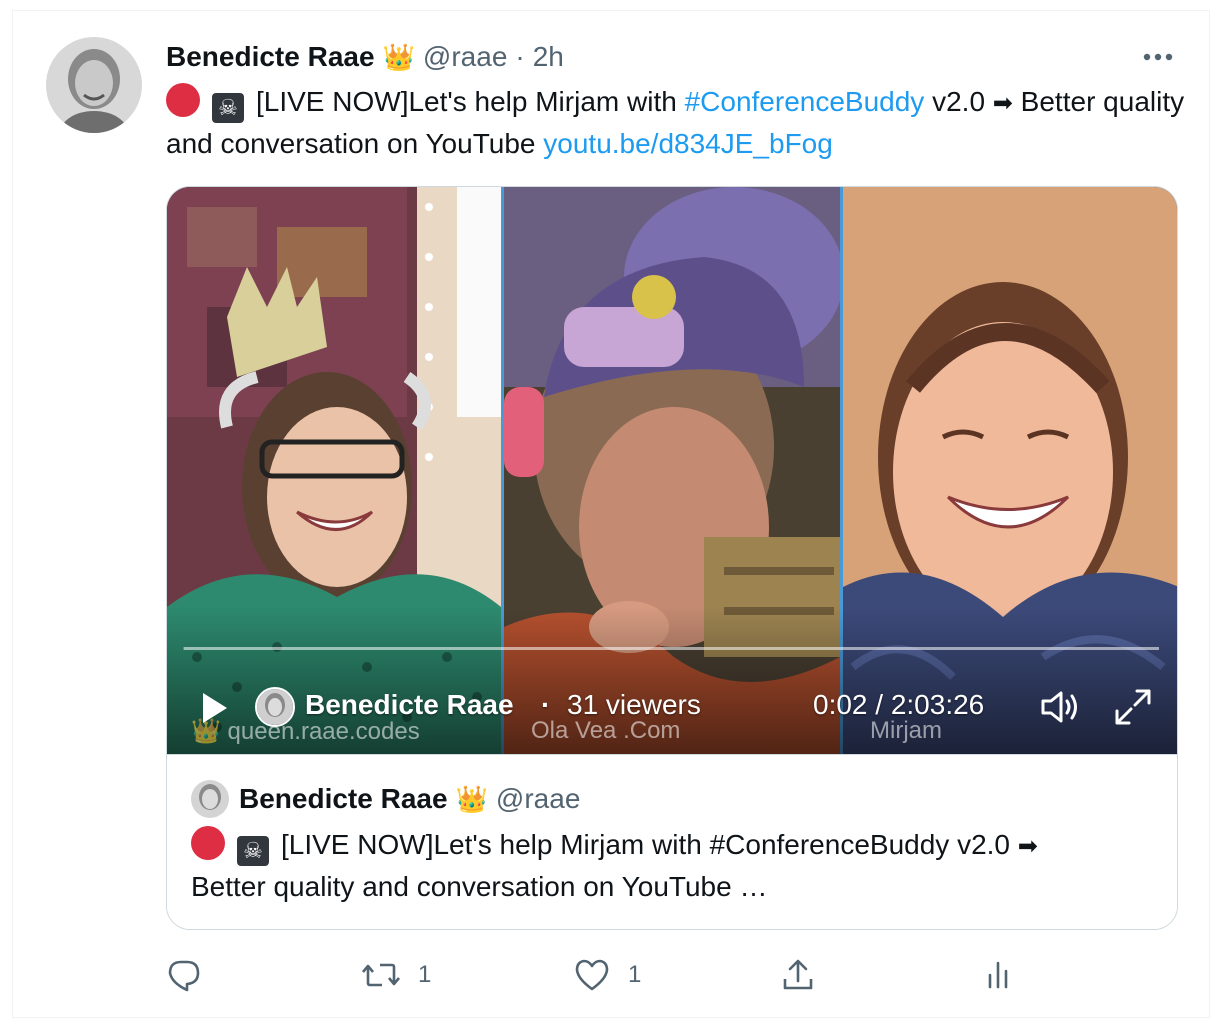  I want to click on viewer-count: 31 viewers, so click(634, 704).